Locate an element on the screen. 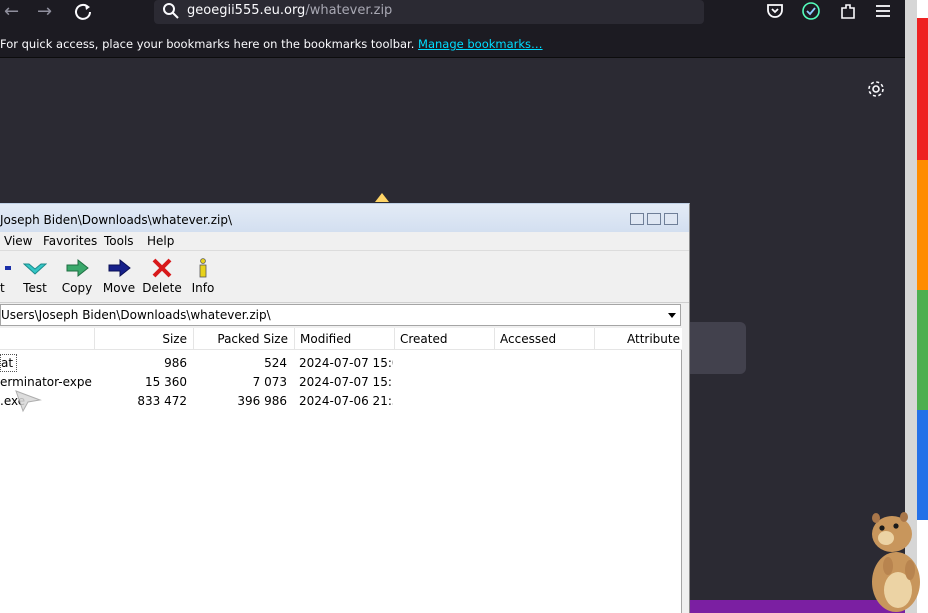 The image size is (928, 613). delete-button: Delete is located at coordinates (162, 278).